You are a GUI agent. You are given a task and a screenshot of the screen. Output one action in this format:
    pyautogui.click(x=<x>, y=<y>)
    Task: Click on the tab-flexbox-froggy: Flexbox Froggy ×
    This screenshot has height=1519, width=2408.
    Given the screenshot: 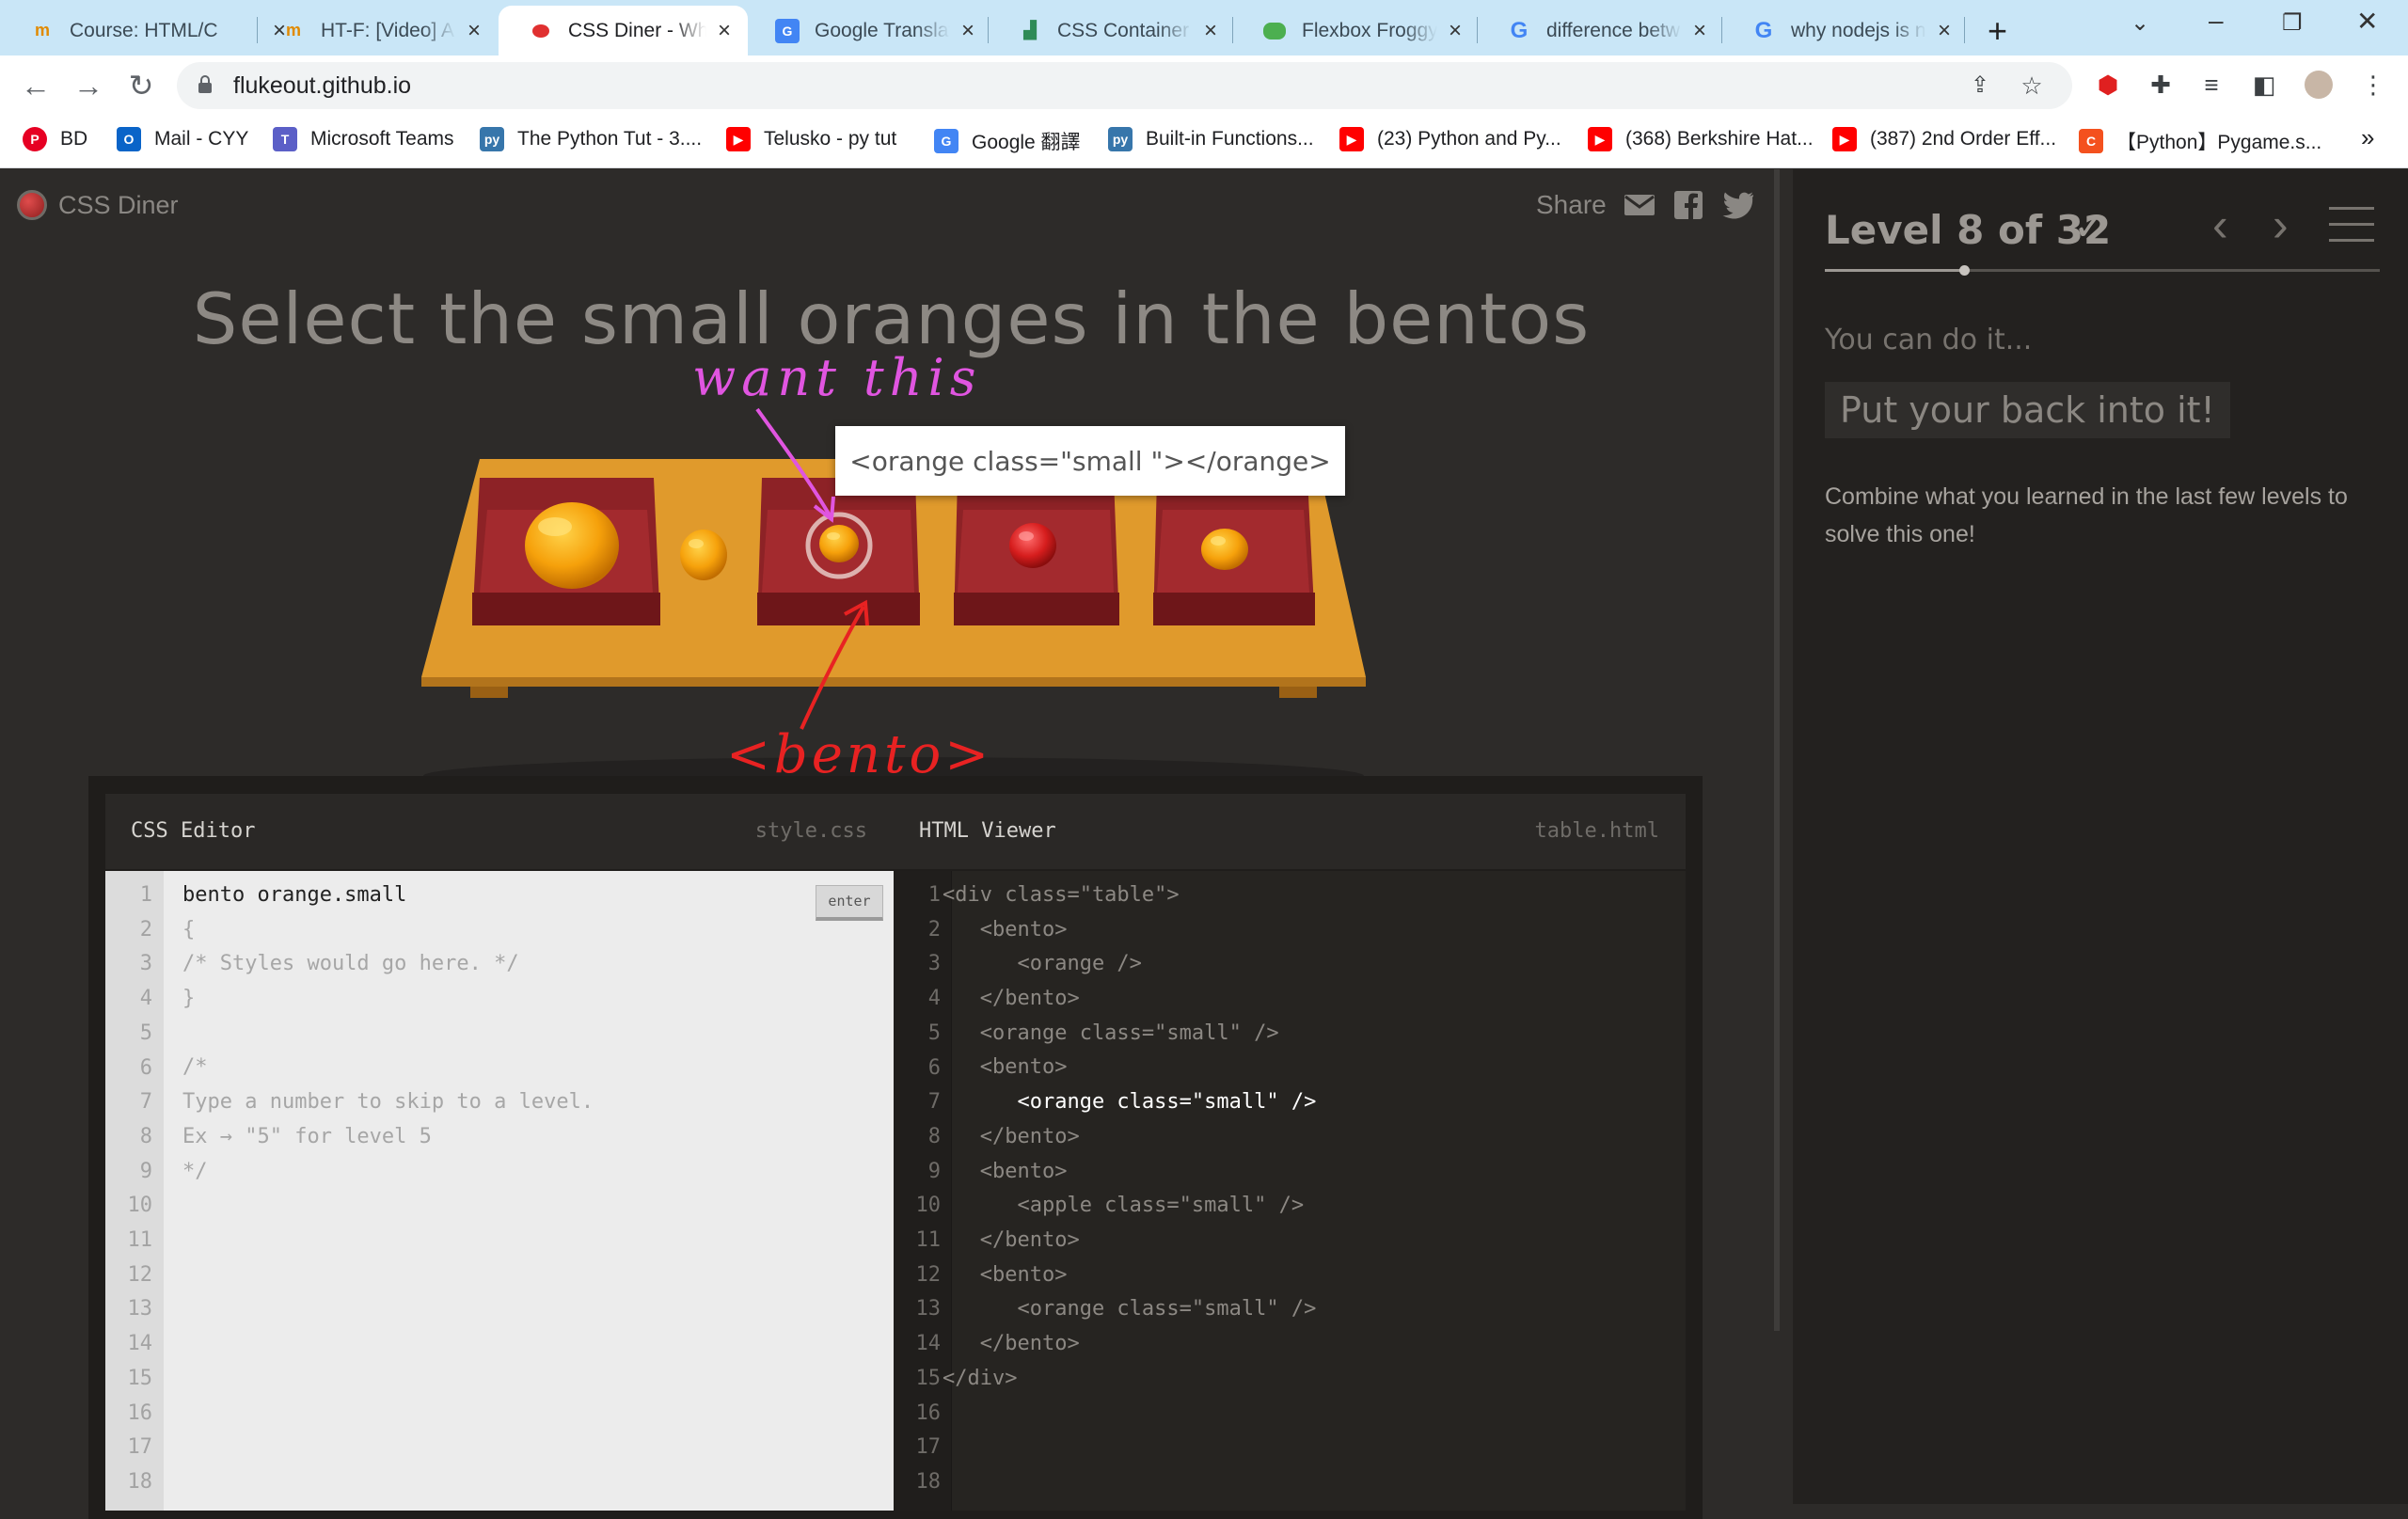 What is the action you would take?
    pyautogui.click(x=1356, y=30)
    